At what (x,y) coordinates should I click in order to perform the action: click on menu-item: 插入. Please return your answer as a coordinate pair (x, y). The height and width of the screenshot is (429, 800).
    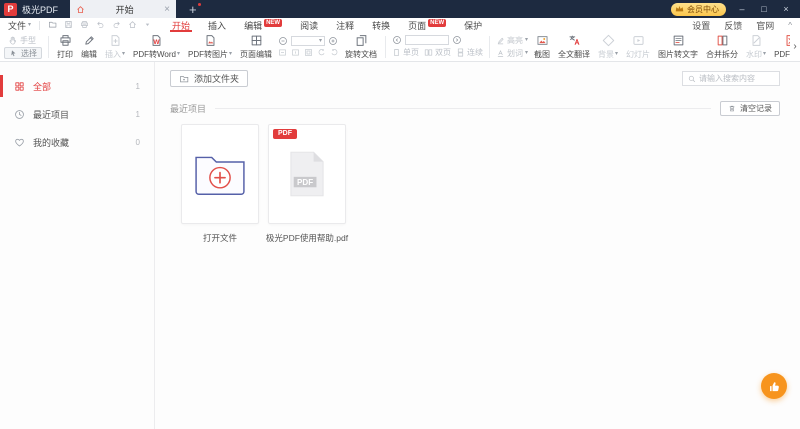
    Looking at the image, I should click on (217, 25).